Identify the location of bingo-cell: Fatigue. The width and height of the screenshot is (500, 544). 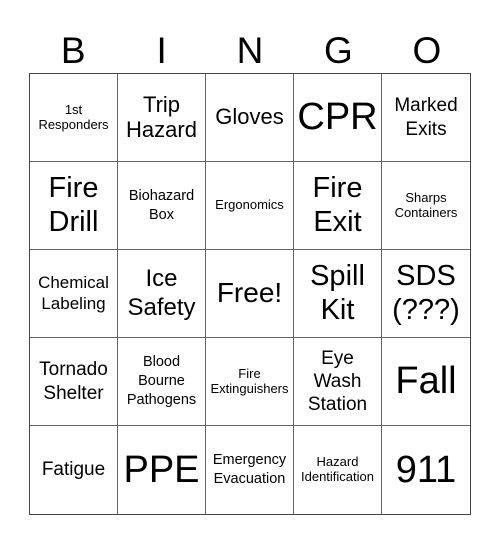
(74, 470).